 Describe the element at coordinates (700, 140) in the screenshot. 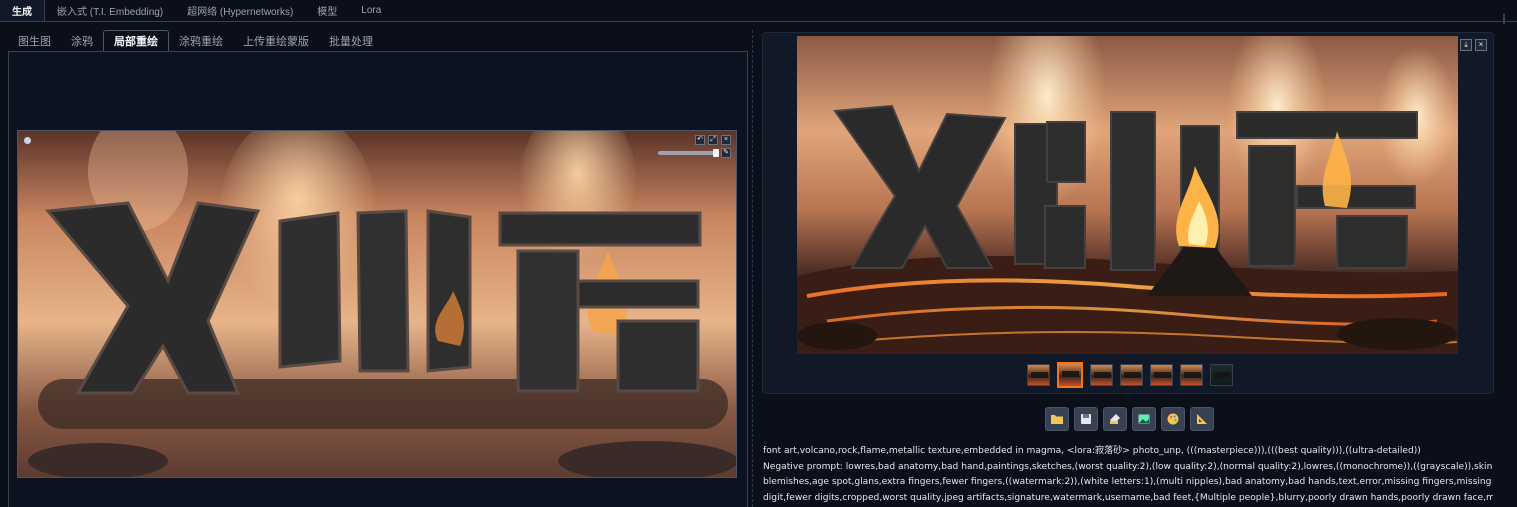

I see `undo-button: ↶` at that location.